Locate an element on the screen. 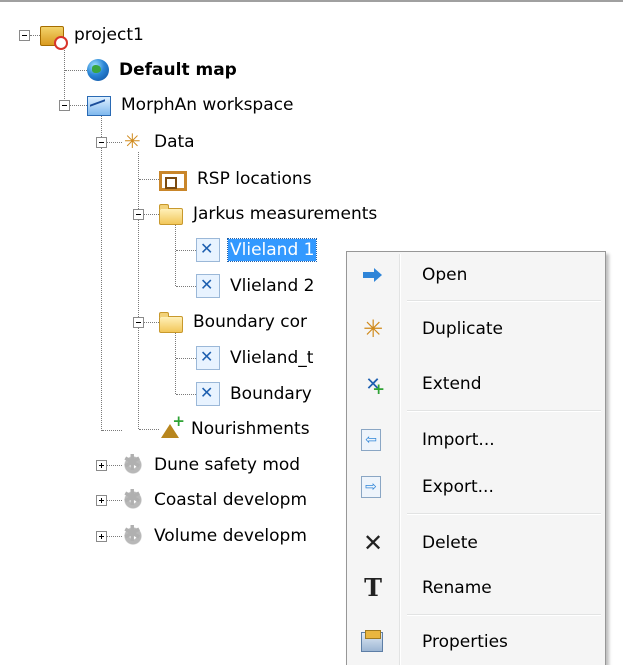 The image size is (623, 665). tree-node-vlieland-1: Vlieland 1 is located at coordinates (257, 250).